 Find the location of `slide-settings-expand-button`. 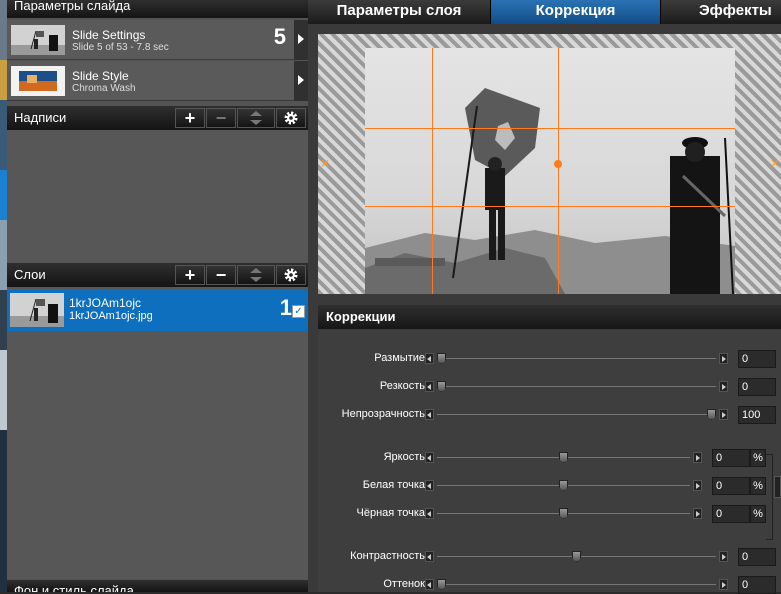

slide-settings-expand-button is located at coordinates (301, 40).